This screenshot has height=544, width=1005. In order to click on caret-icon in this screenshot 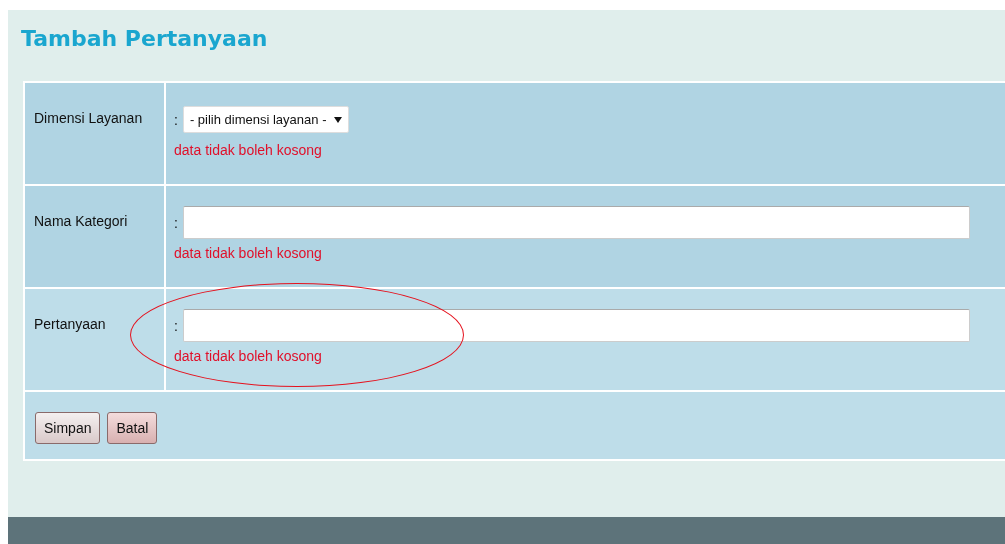, I will do `click(338, 119)`.